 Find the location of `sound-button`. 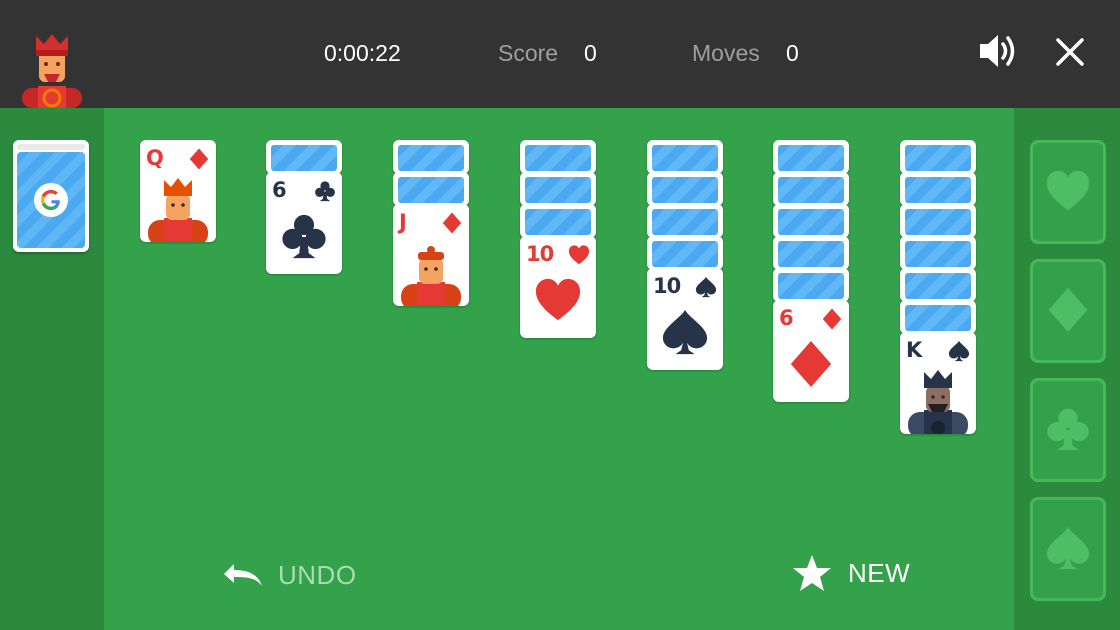

sound-button is located at coordinates (998, 51).